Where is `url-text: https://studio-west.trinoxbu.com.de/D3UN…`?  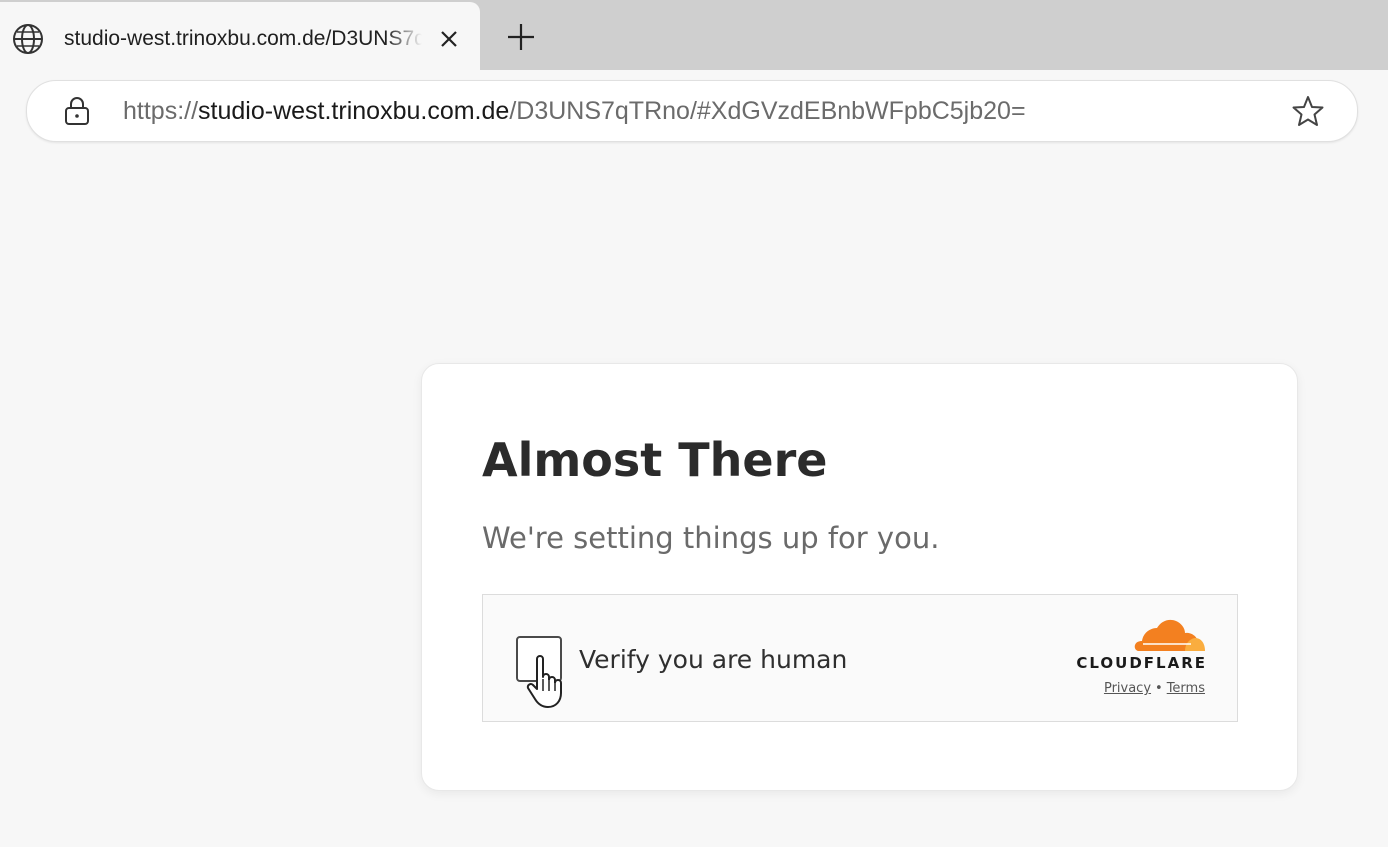 url-text: https://studio-west.trinoxbu.com.de/D3UN… is located at coordinates (574, 111).